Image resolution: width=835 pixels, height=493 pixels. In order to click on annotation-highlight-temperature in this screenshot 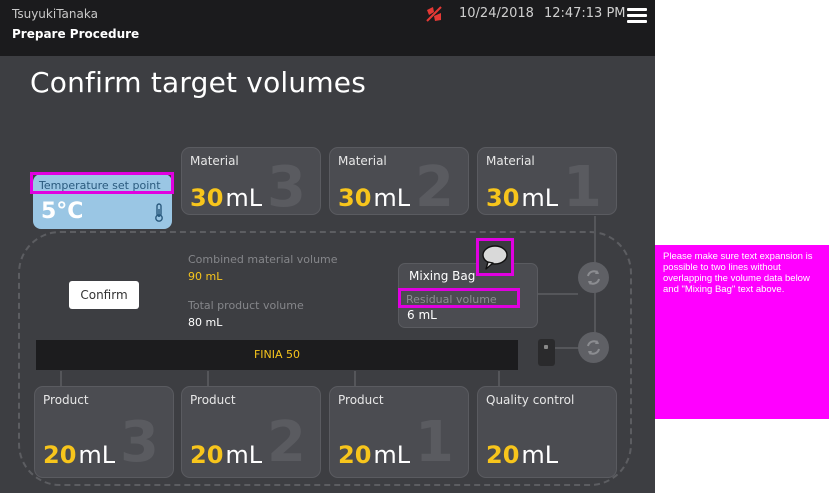, I will do `click(102, 183)`.